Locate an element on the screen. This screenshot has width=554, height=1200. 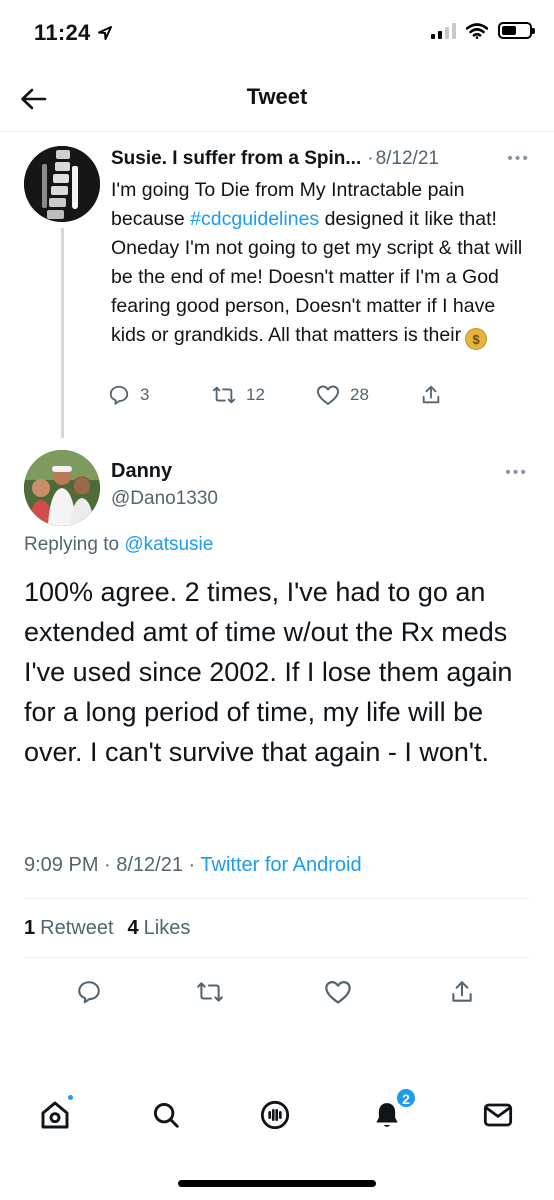
like-count: 28 is located at coordinates (359, 394).